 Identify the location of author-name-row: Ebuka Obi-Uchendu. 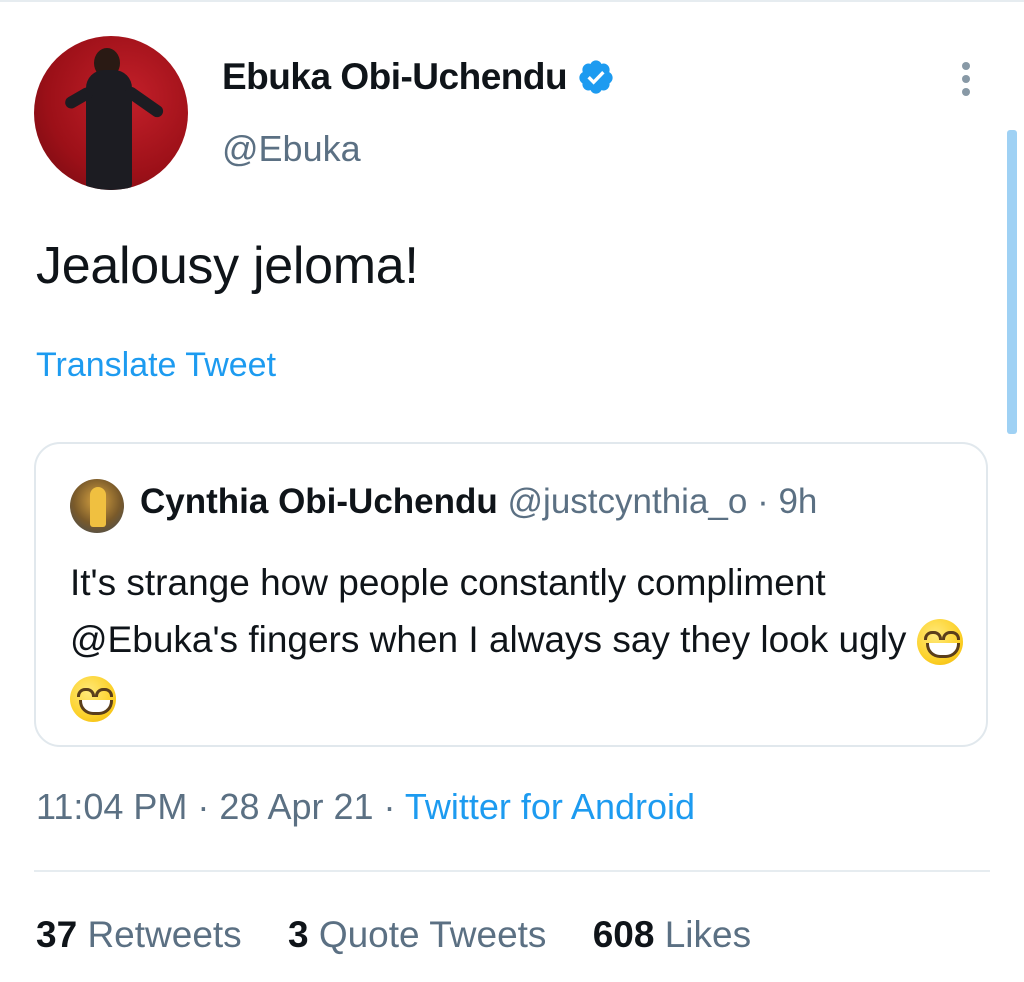
(418, 77).